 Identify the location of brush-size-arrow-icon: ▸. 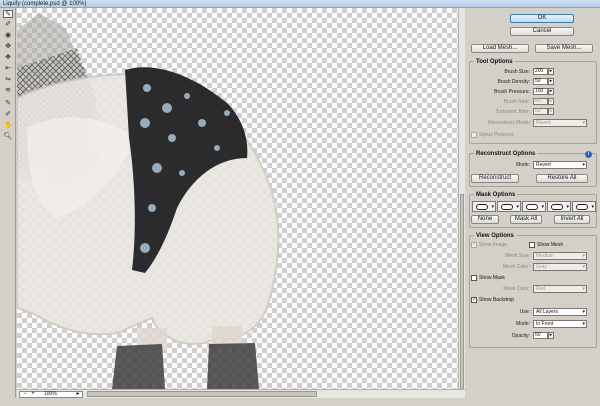
(551, 71).